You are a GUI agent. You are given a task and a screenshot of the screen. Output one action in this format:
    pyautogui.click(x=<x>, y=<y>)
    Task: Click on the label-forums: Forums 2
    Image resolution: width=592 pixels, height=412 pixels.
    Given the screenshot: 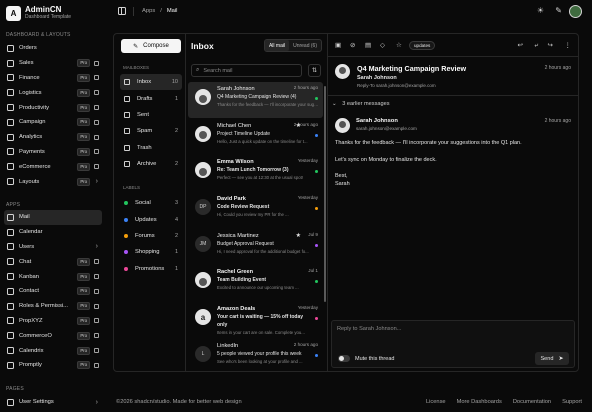 What is the action you would take?
    pyautogui.click(x=151, y=236)
    